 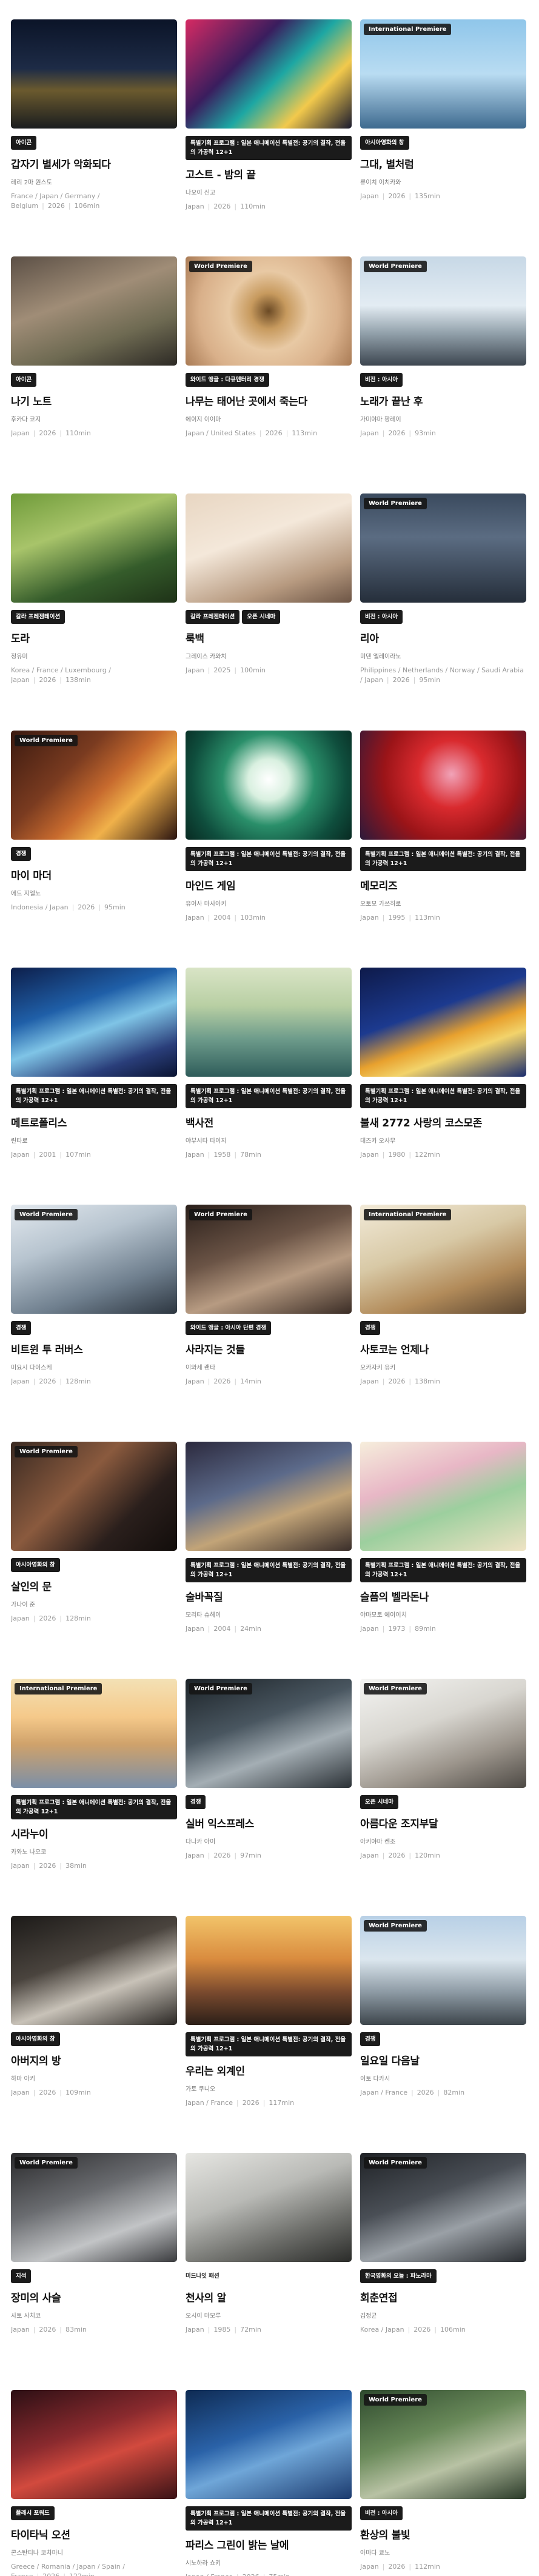 What do you see at coordinates (269, 1121) in the screenshot?
I see `film-title: 백사전` at bounding box center [269, 1121].